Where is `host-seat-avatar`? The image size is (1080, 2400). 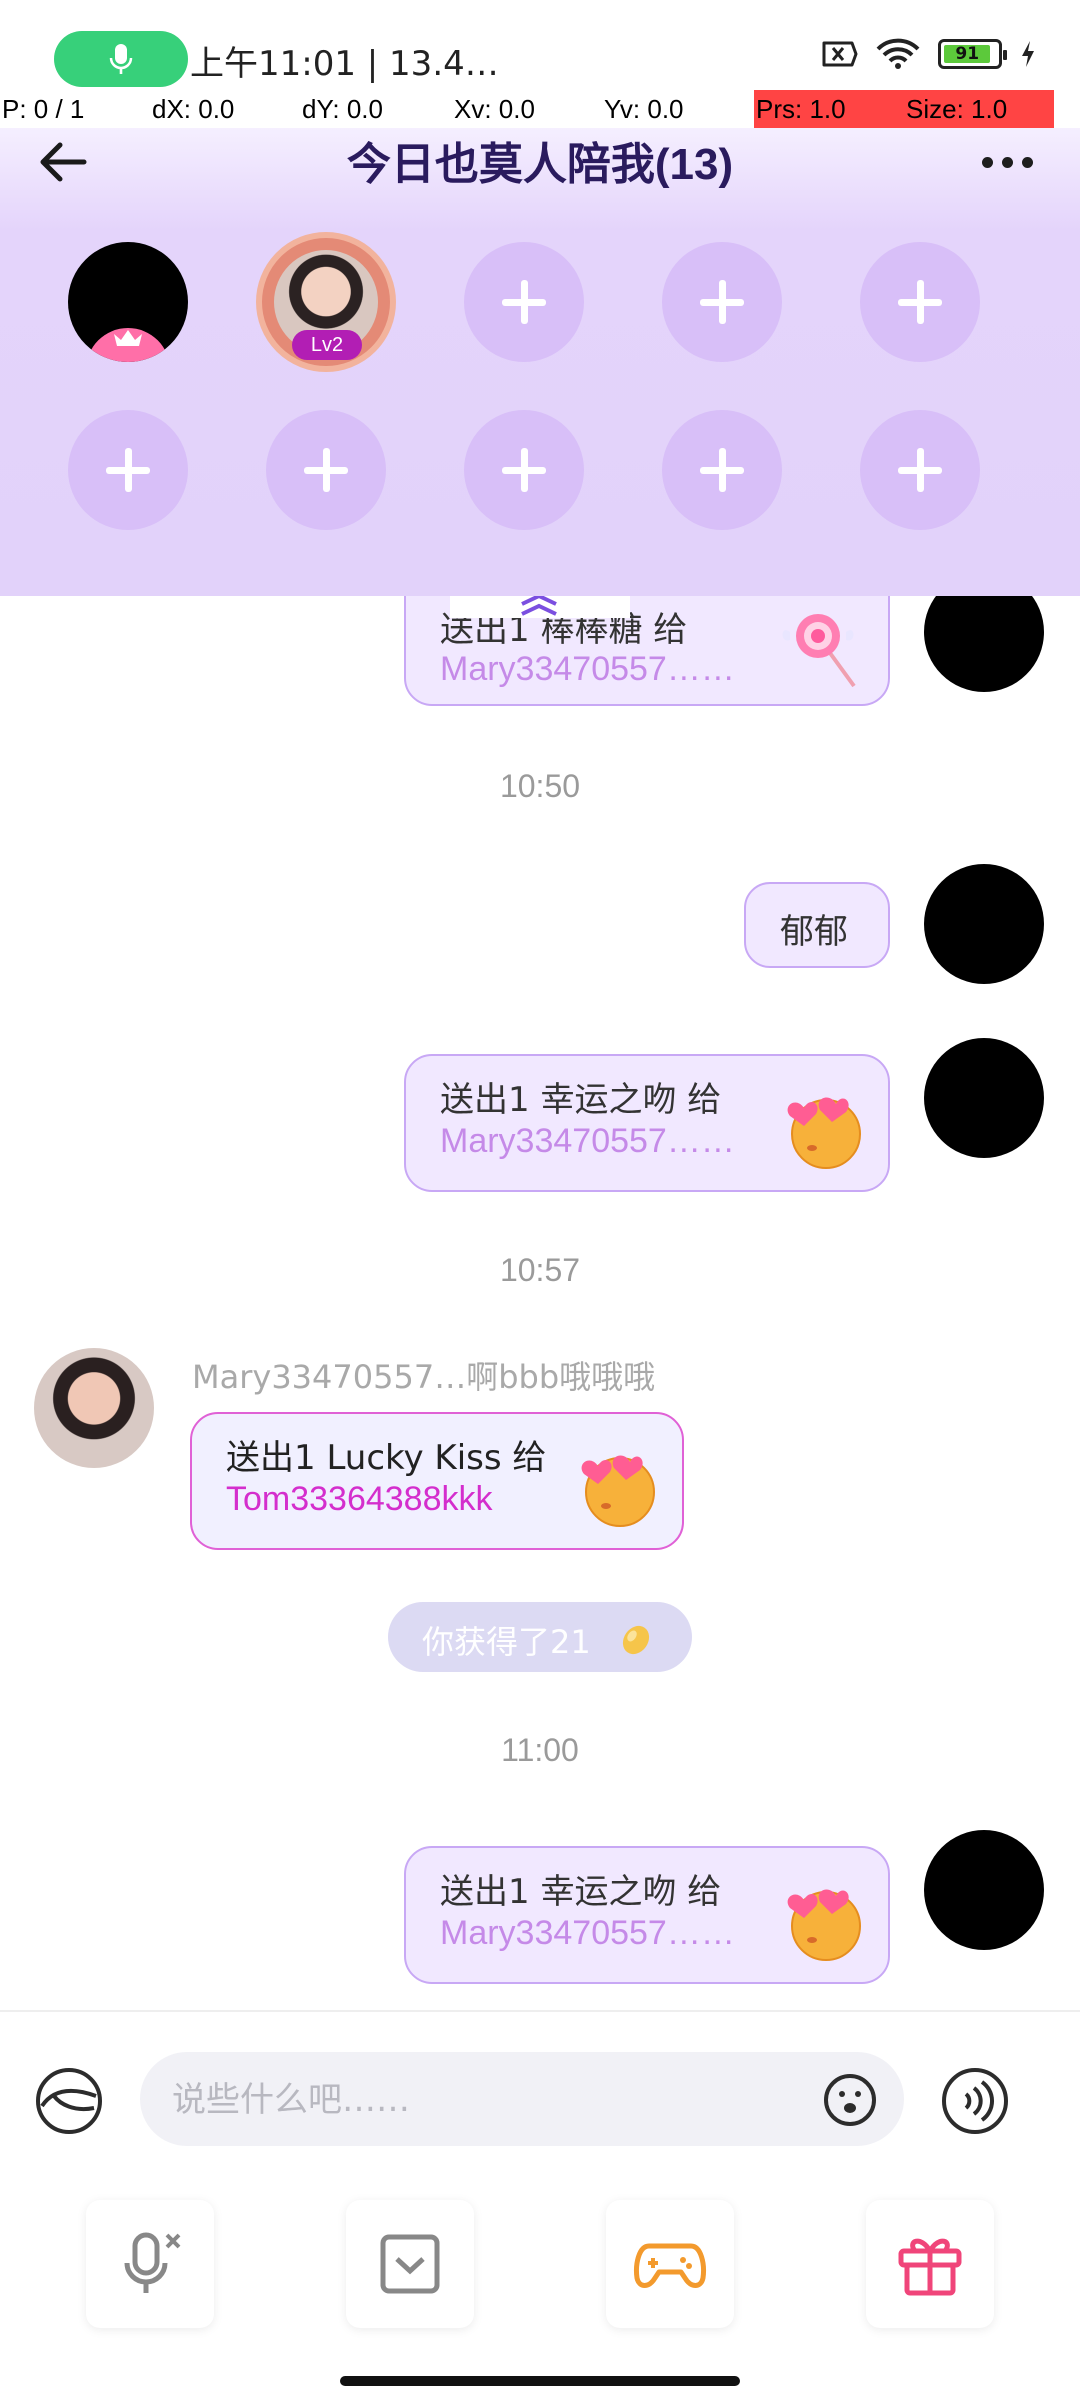 host-seat-avatar is located at coordinates (128, 302).